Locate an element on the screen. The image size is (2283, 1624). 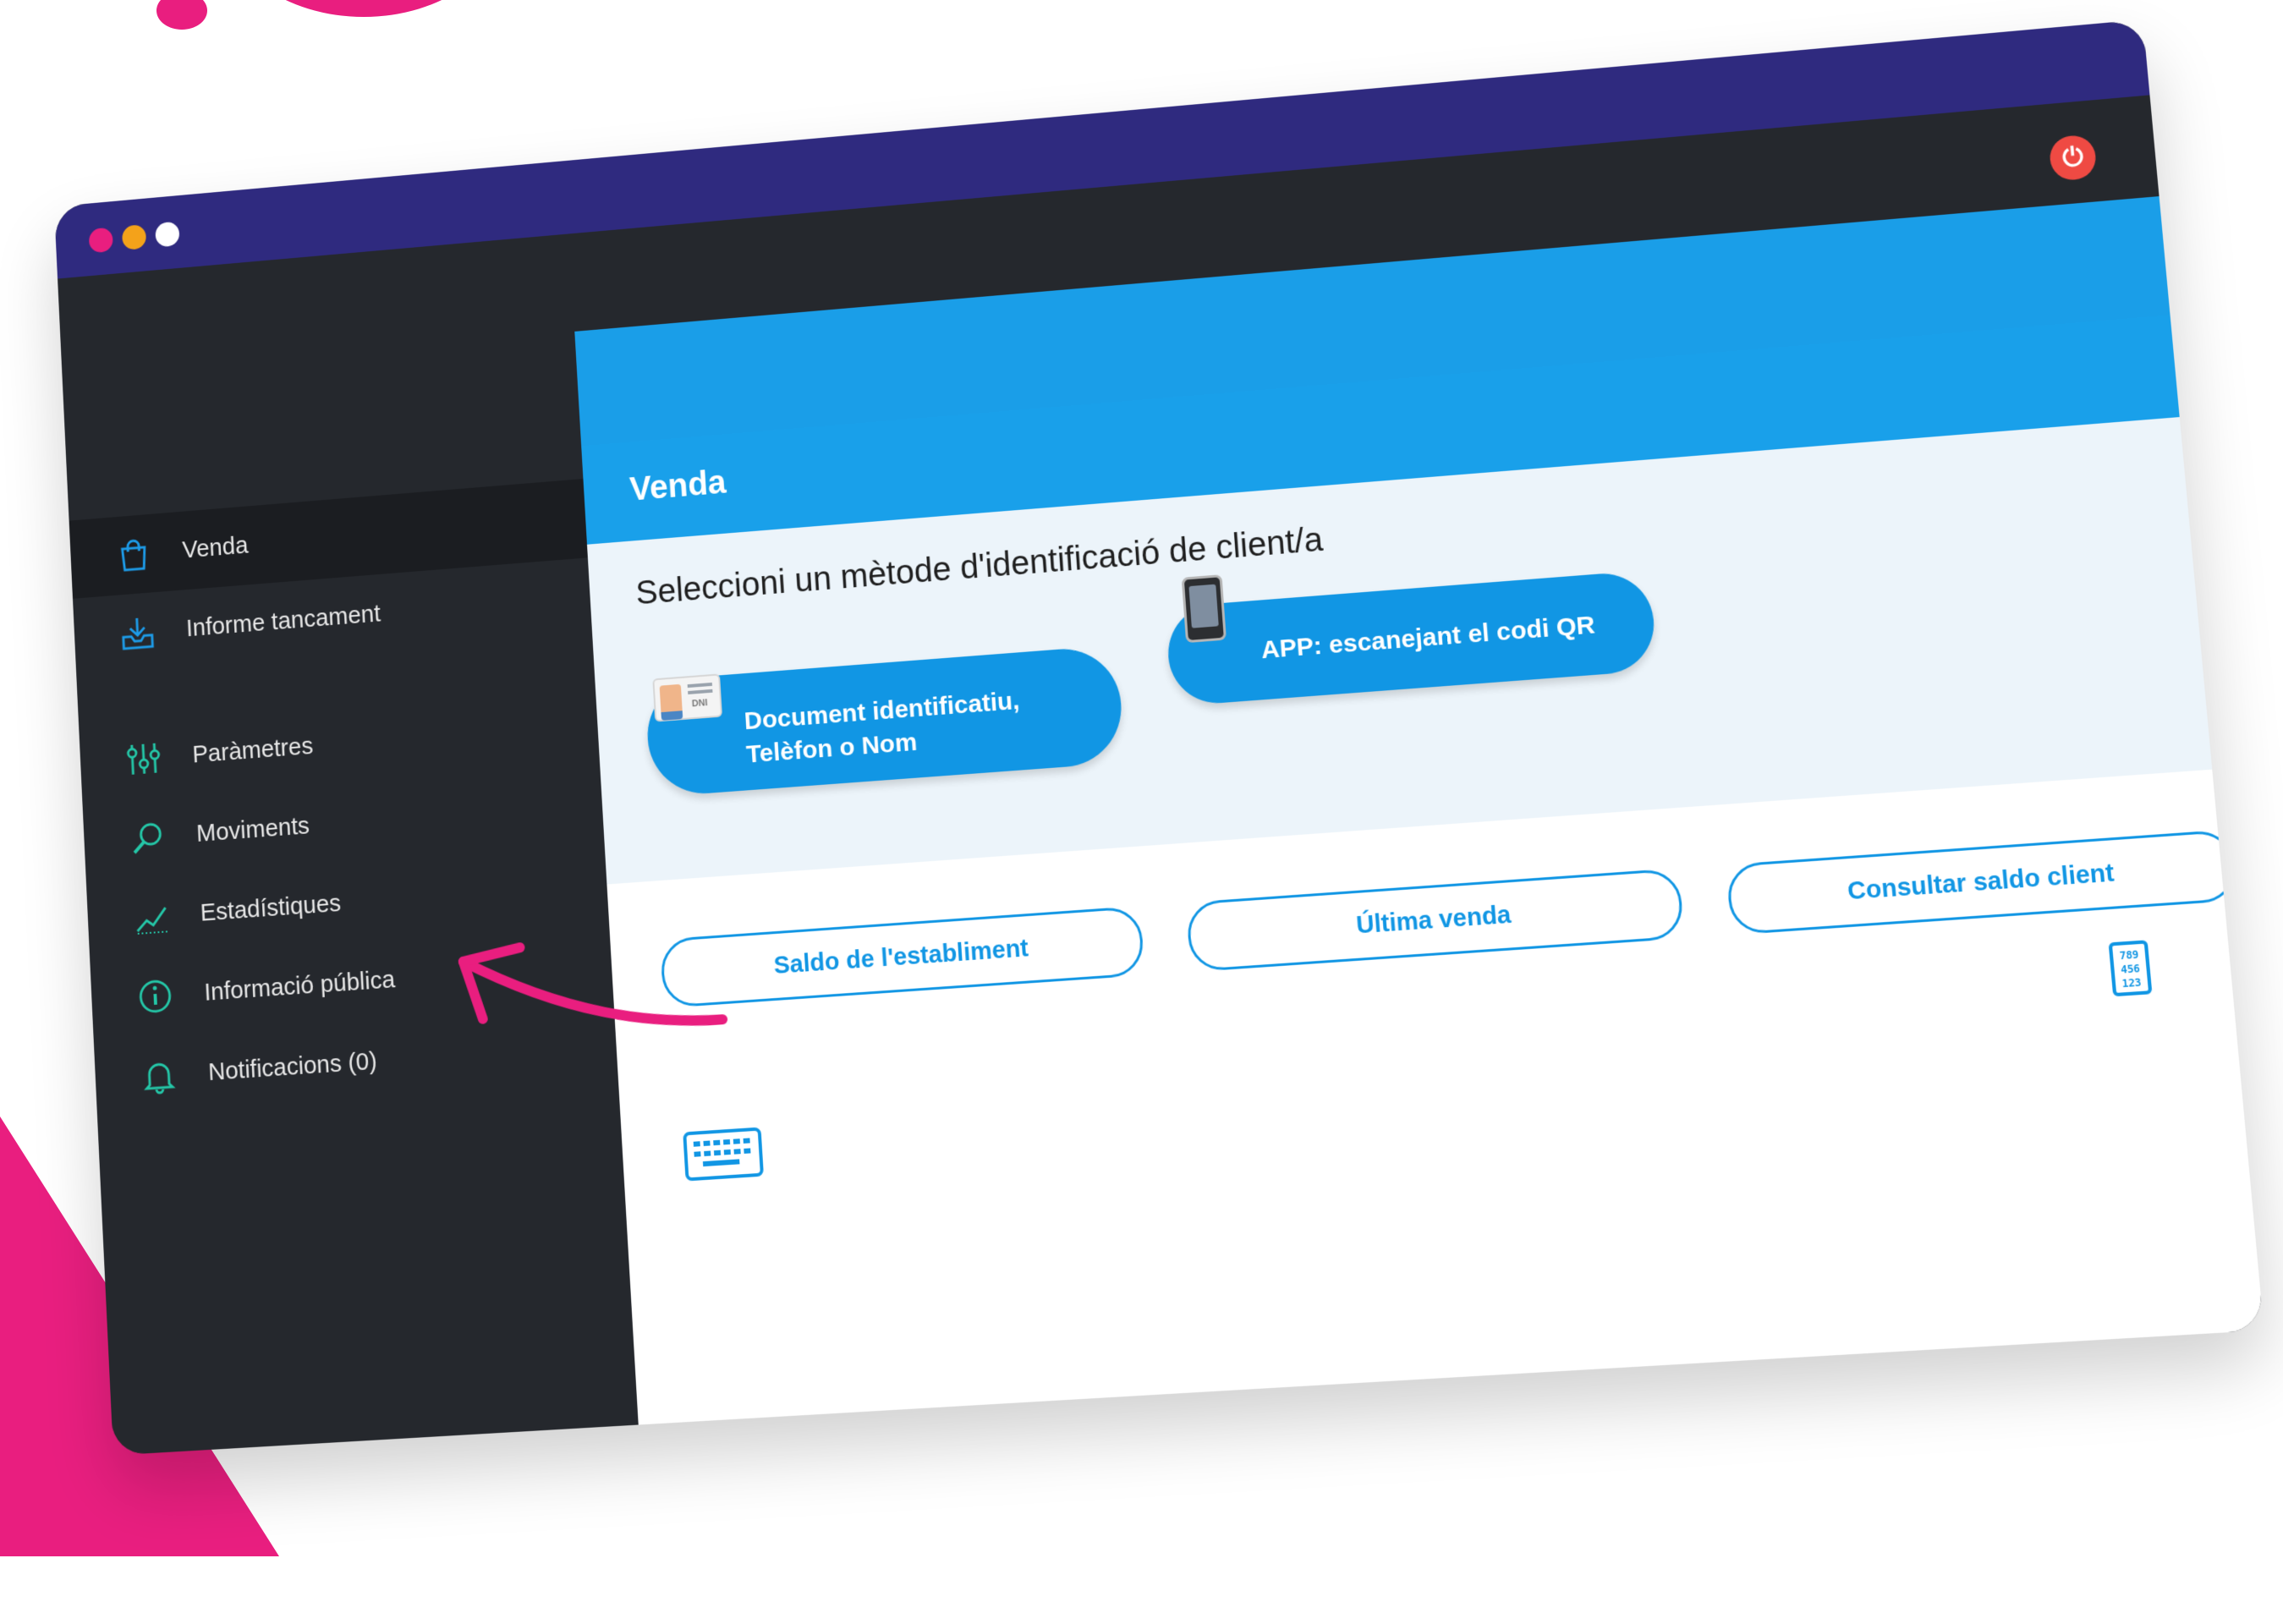
client-balance-button: Consultar saldo client is located at coordinates (1982, 882).